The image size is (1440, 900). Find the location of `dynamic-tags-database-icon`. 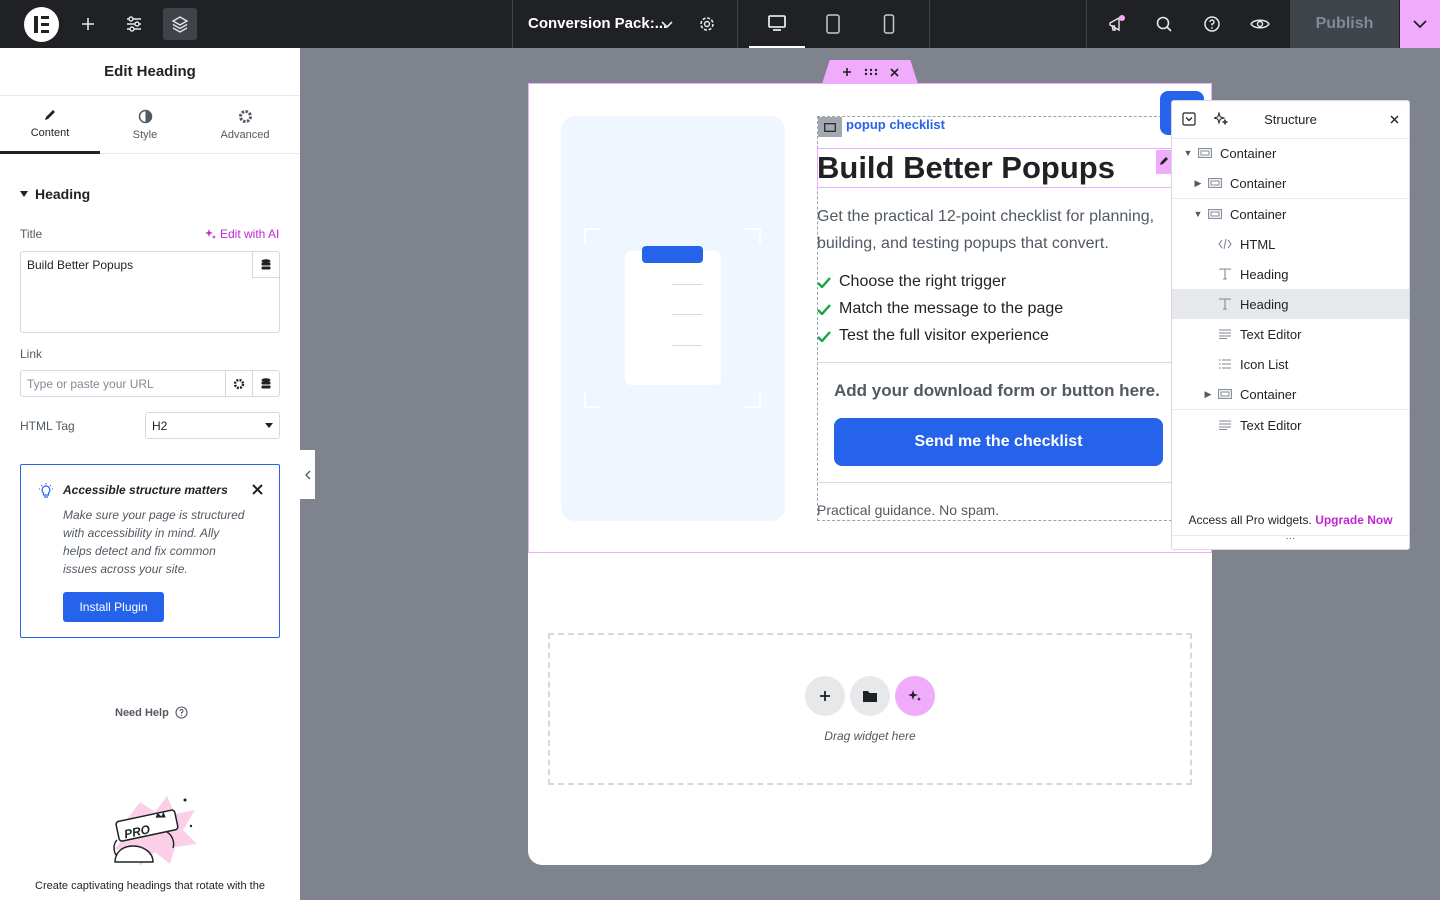

dynamic-tags-database-icon is located at coordinates (265, 265).